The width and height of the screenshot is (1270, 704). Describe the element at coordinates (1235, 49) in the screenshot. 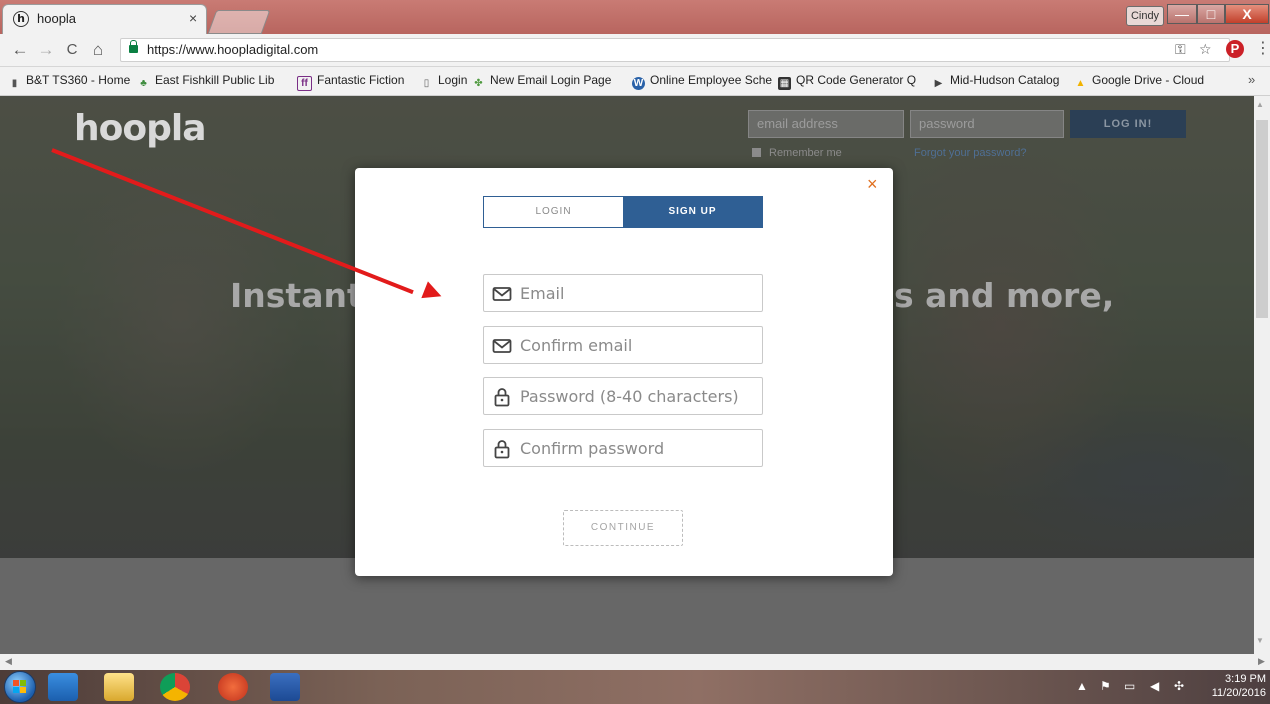

I see `pinterest-extension-icon: P` at that location.